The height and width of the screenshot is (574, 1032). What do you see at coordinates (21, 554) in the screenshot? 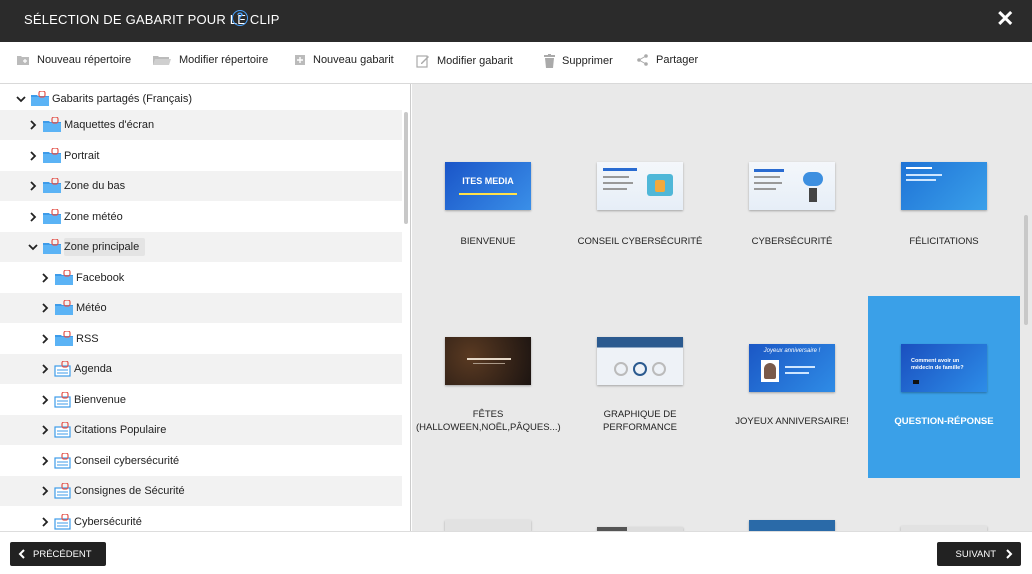
I see `chevron-left-icon` at bounding box center [21, 554].